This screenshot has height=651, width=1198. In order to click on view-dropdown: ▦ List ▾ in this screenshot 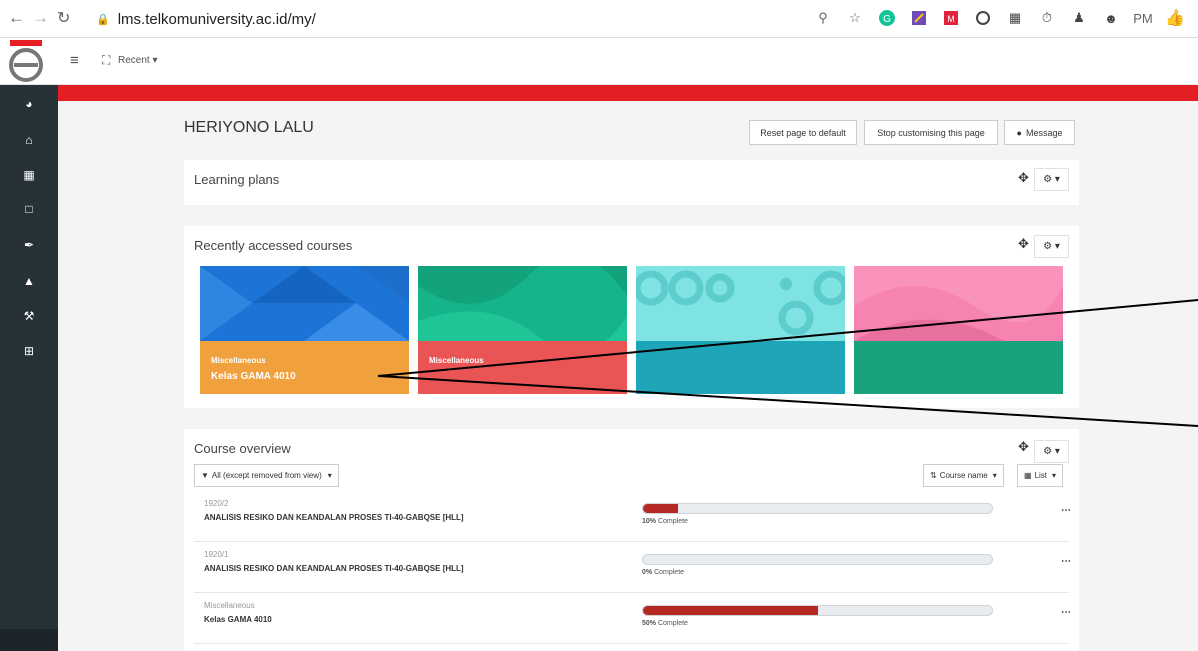, I will do `click(1040, 475)`.